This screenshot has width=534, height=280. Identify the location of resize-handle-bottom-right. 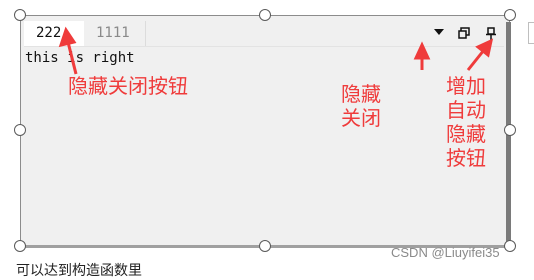
(510, 246).